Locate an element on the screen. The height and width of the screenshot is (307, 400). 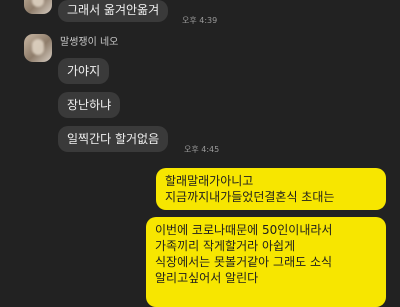
message-line: 할래말래가아니고 is located at coordinates (209, 181).